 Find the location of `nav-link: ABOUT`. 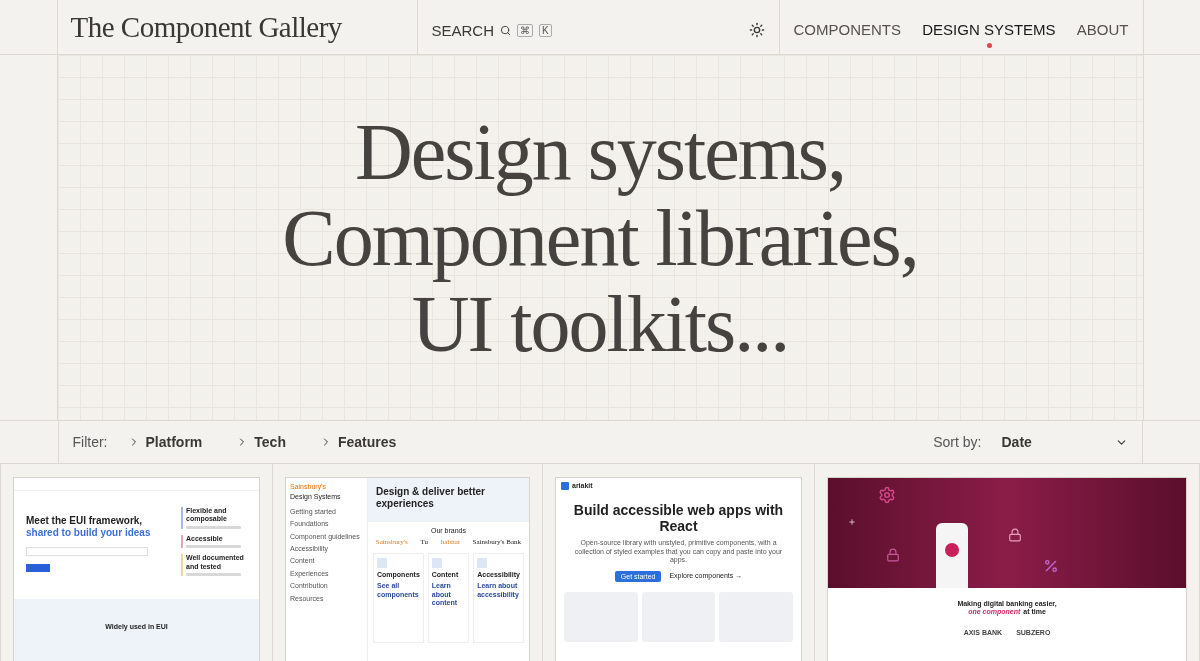

nav-link: ABOUT is located at coordinates (1102, 34).